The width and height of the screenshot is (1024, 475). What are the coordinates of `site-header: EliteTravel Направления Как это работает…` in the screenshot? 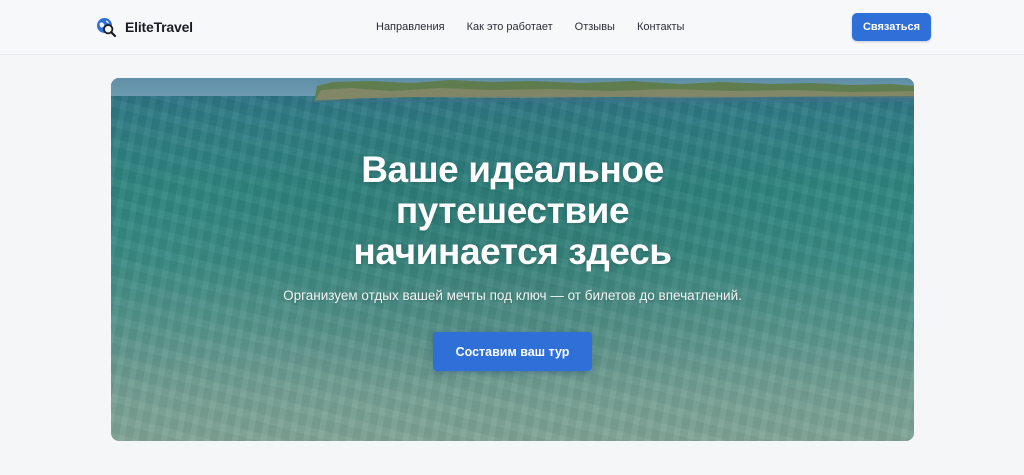 It's located at (512, 27).